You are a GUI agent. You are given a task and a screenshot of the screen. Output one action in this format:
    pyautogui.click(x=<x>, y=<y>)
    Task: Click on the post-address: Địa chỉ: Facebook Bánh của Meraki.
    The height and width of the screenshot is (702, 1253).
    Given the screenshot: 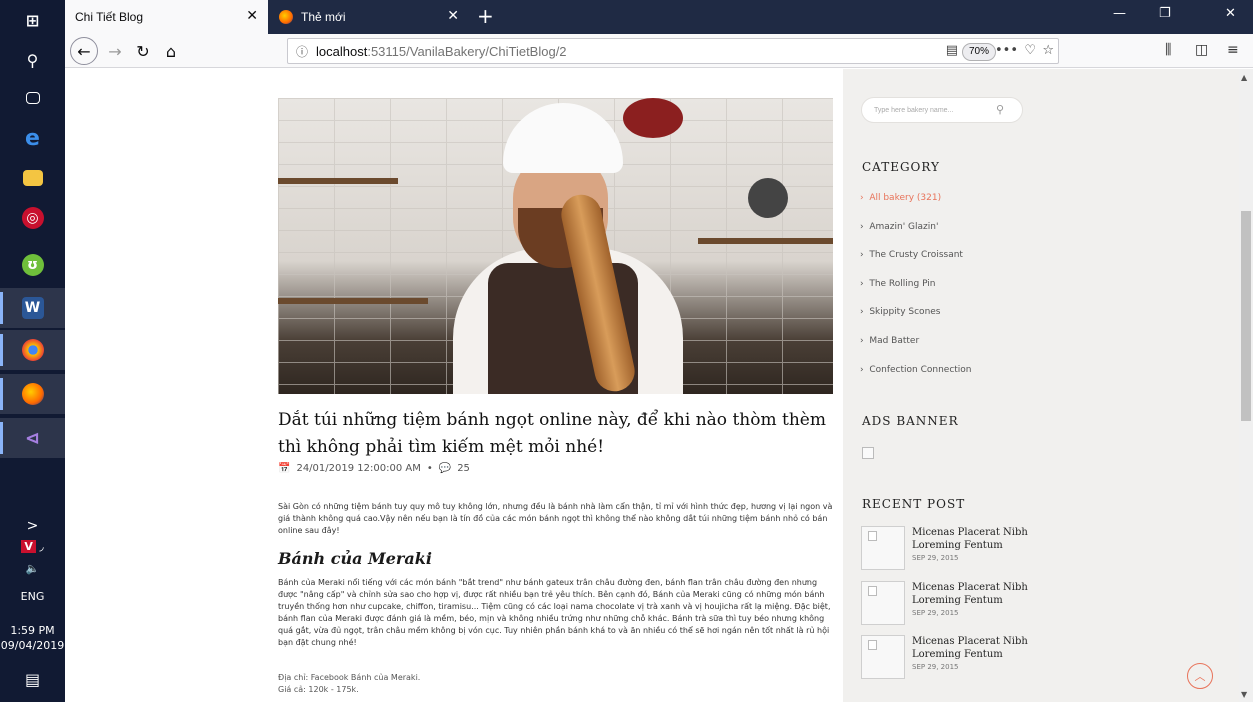 What is the action you would take?
    pyautogui.click(x=349, y=677)
    